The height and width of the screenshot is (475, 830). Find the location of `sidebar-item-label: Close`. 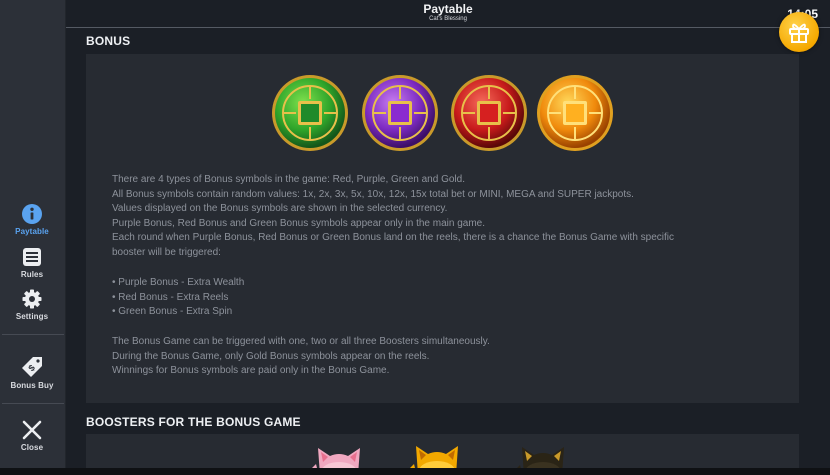

sidebar-item-label: Close is located at coordinates (32, 447).